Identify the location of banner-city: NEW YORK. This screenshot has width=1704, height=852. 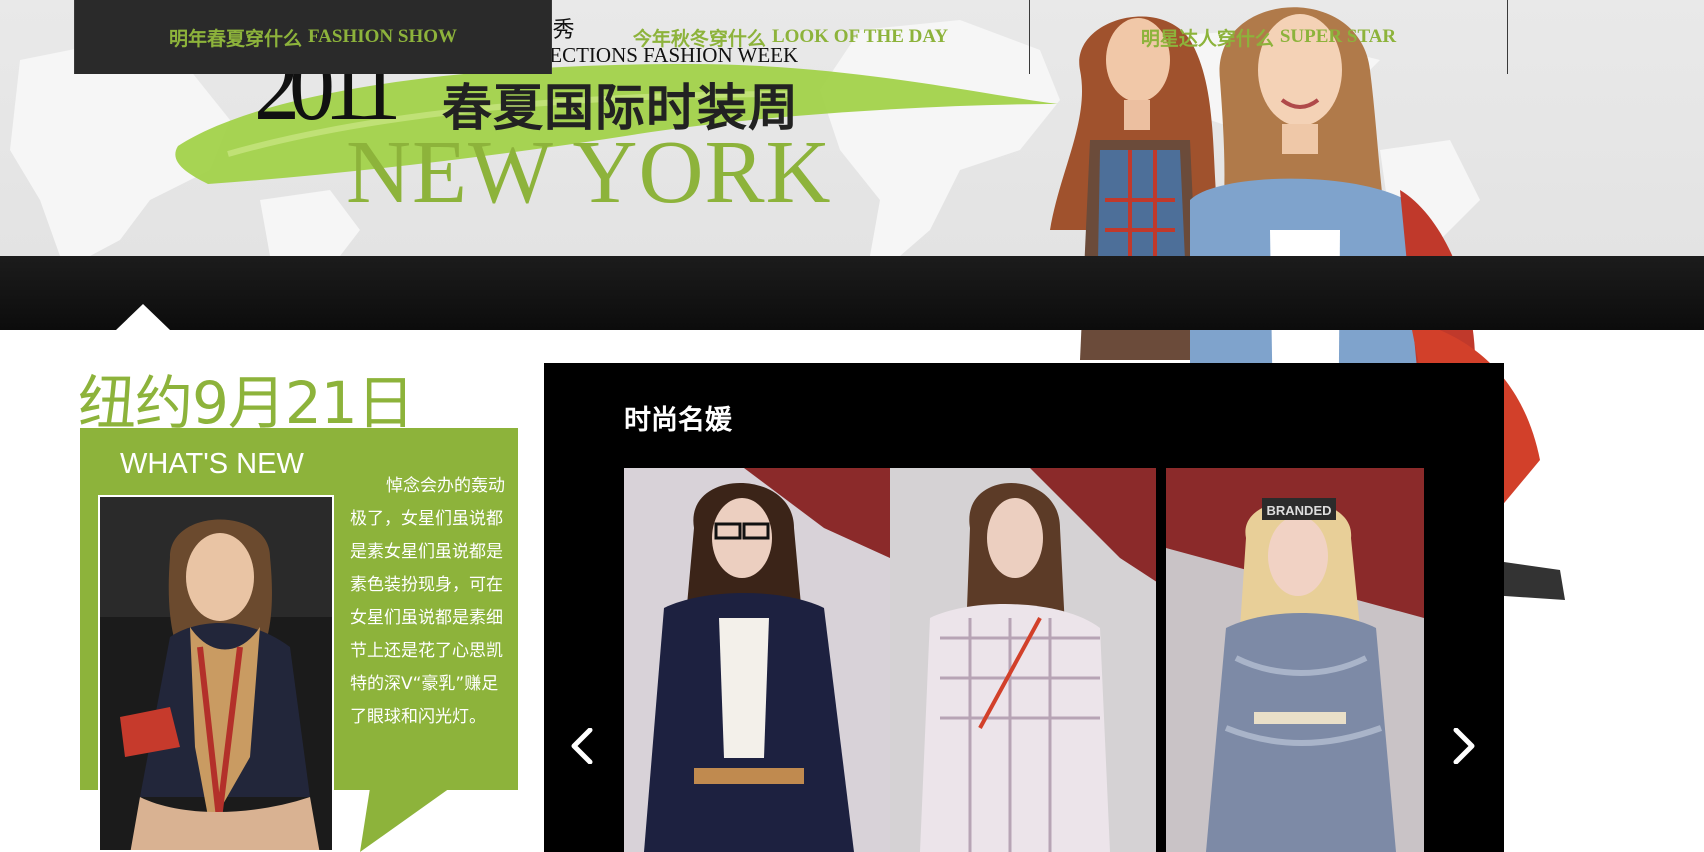
(589, 172).